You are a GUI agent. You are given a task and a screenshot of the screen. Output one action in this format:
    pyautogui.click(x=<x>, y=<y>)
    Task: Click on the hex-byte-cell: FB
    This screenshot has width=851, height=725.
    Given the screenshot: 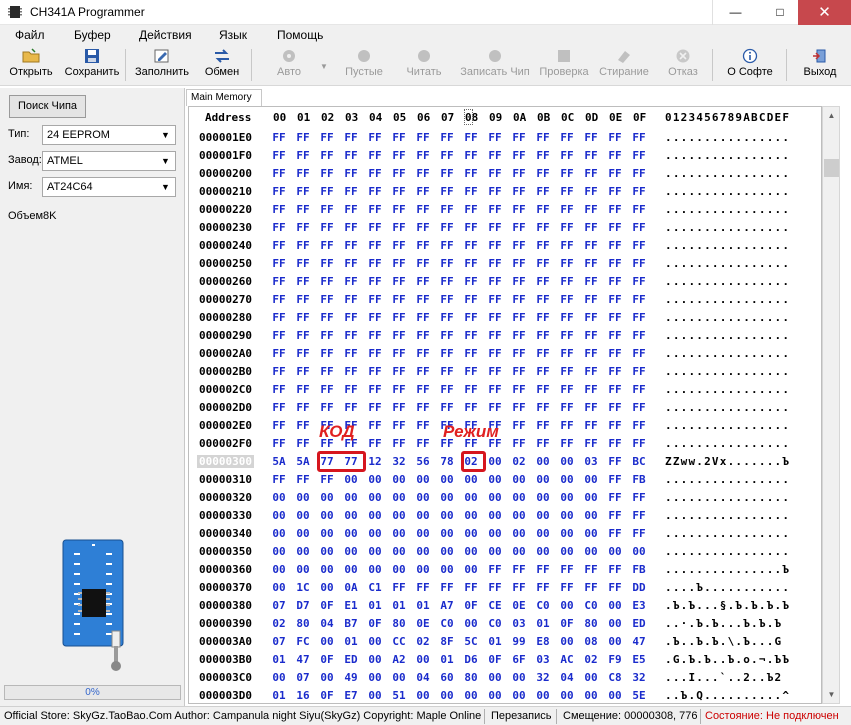 What is the action you would take?
    pyautogui.click(x=639, y=479)
    